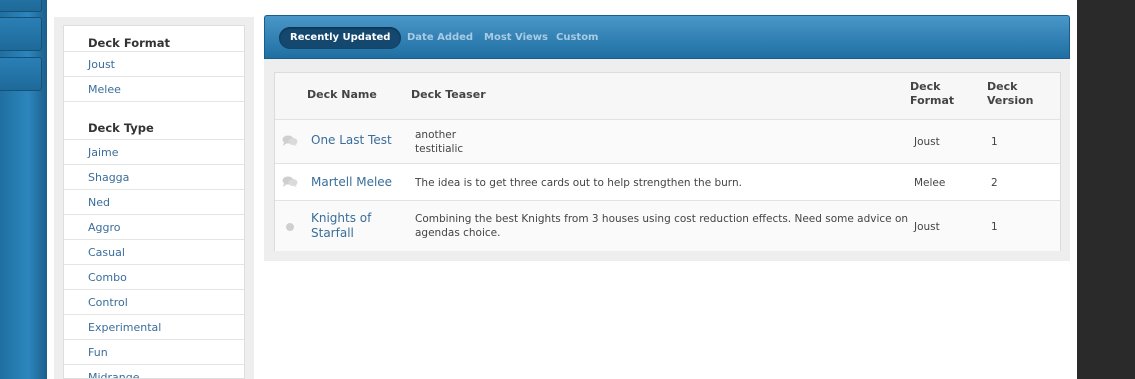 The height and width of the screenshot is (379, 1135). I want to click on filter-type-jaime: Jaime, so click(154, 151).